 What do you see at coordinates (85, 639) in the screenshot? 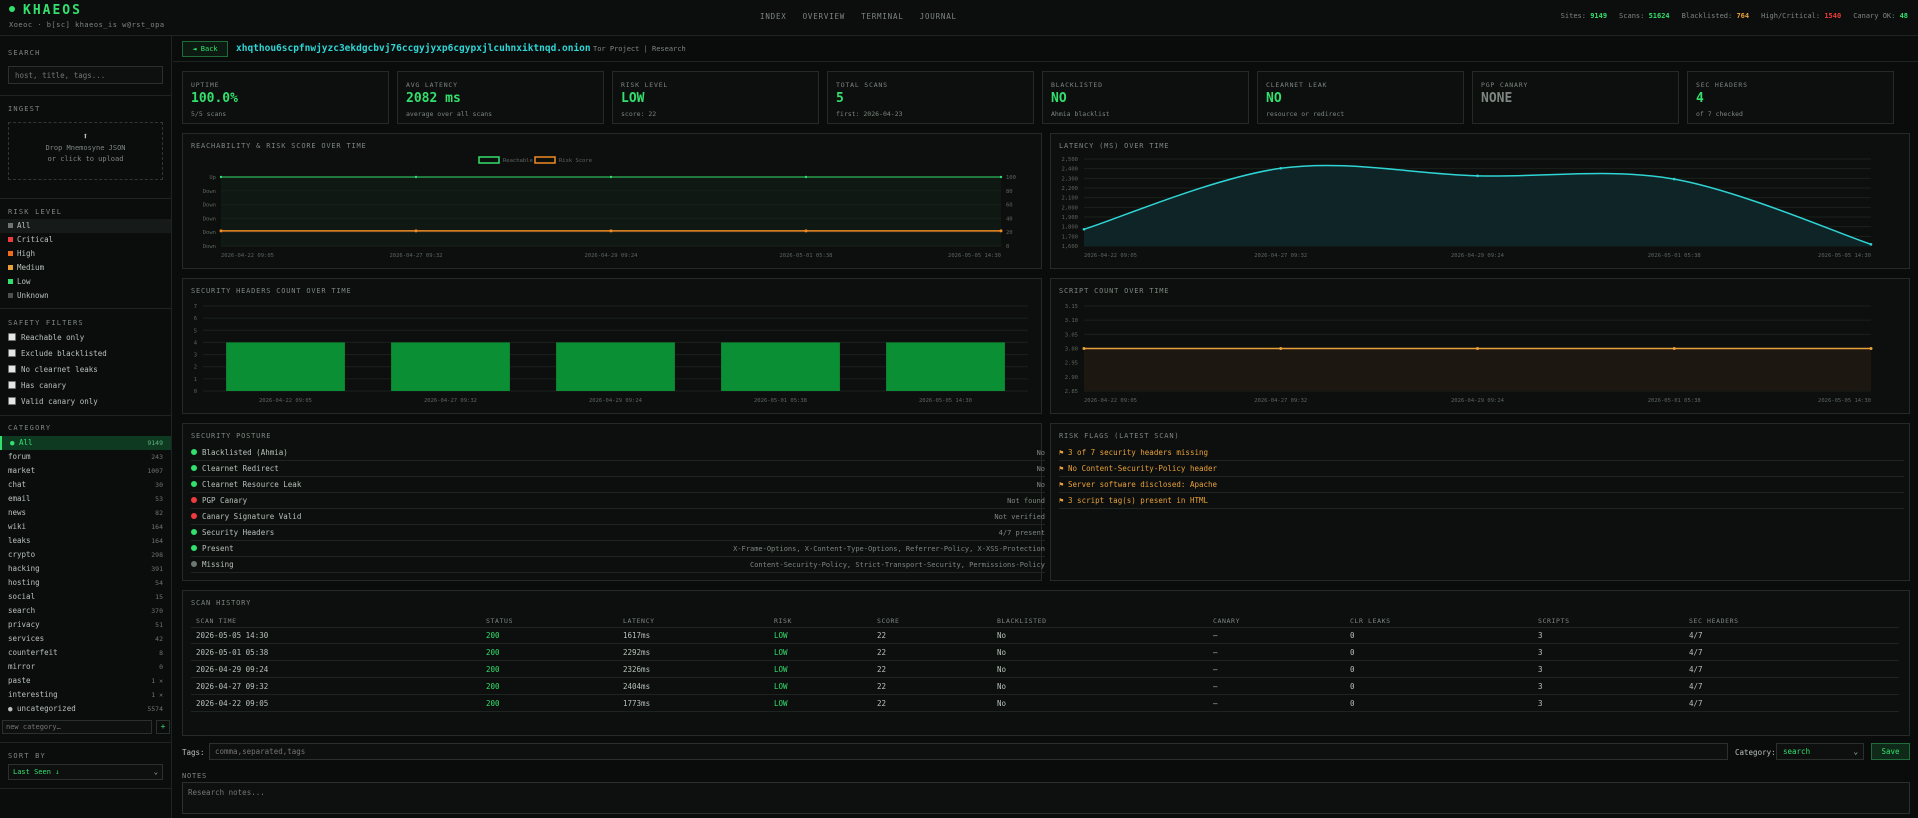
I see `category-item: services 42` at bounding box center [85, 639].